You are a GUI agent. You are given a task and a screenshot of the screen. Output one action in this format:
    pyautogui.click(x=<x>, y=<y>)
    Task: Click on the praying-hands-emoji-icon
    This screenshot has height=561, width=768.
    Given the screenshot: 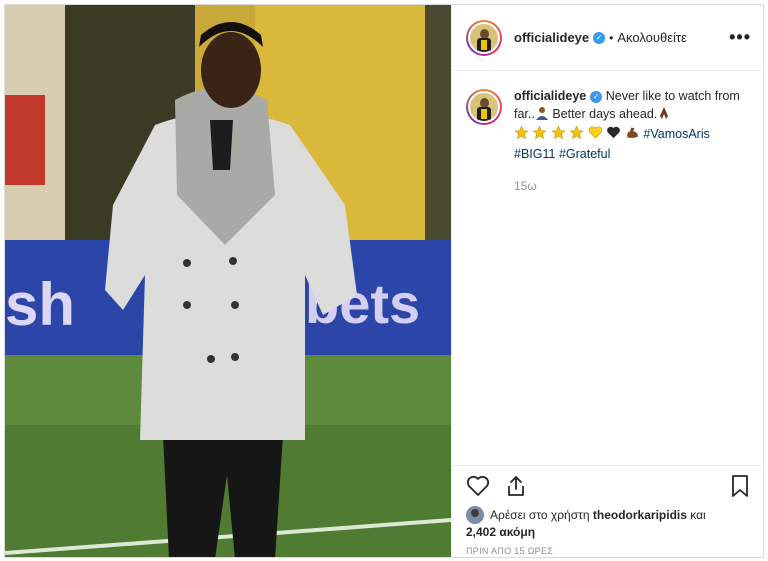 What is the action you would take?
    pyautogui.click(x=664, y=115)
    